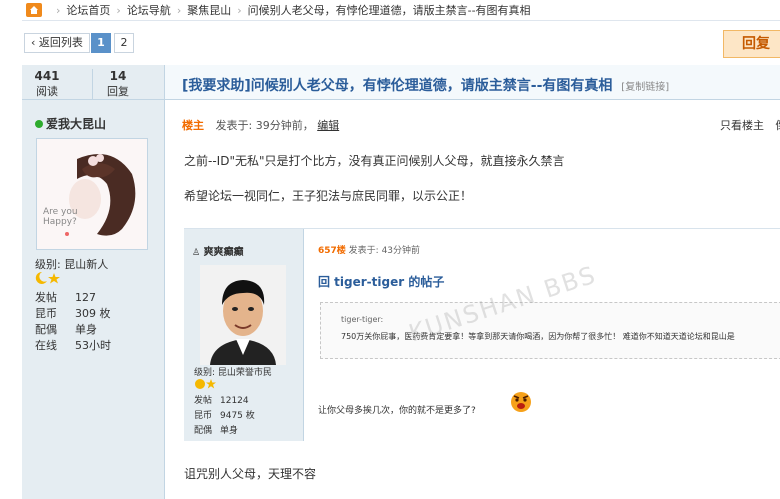 This screenshot has height=499, width=780. I want to click on edit-link: 编辑, so click(328, 125).